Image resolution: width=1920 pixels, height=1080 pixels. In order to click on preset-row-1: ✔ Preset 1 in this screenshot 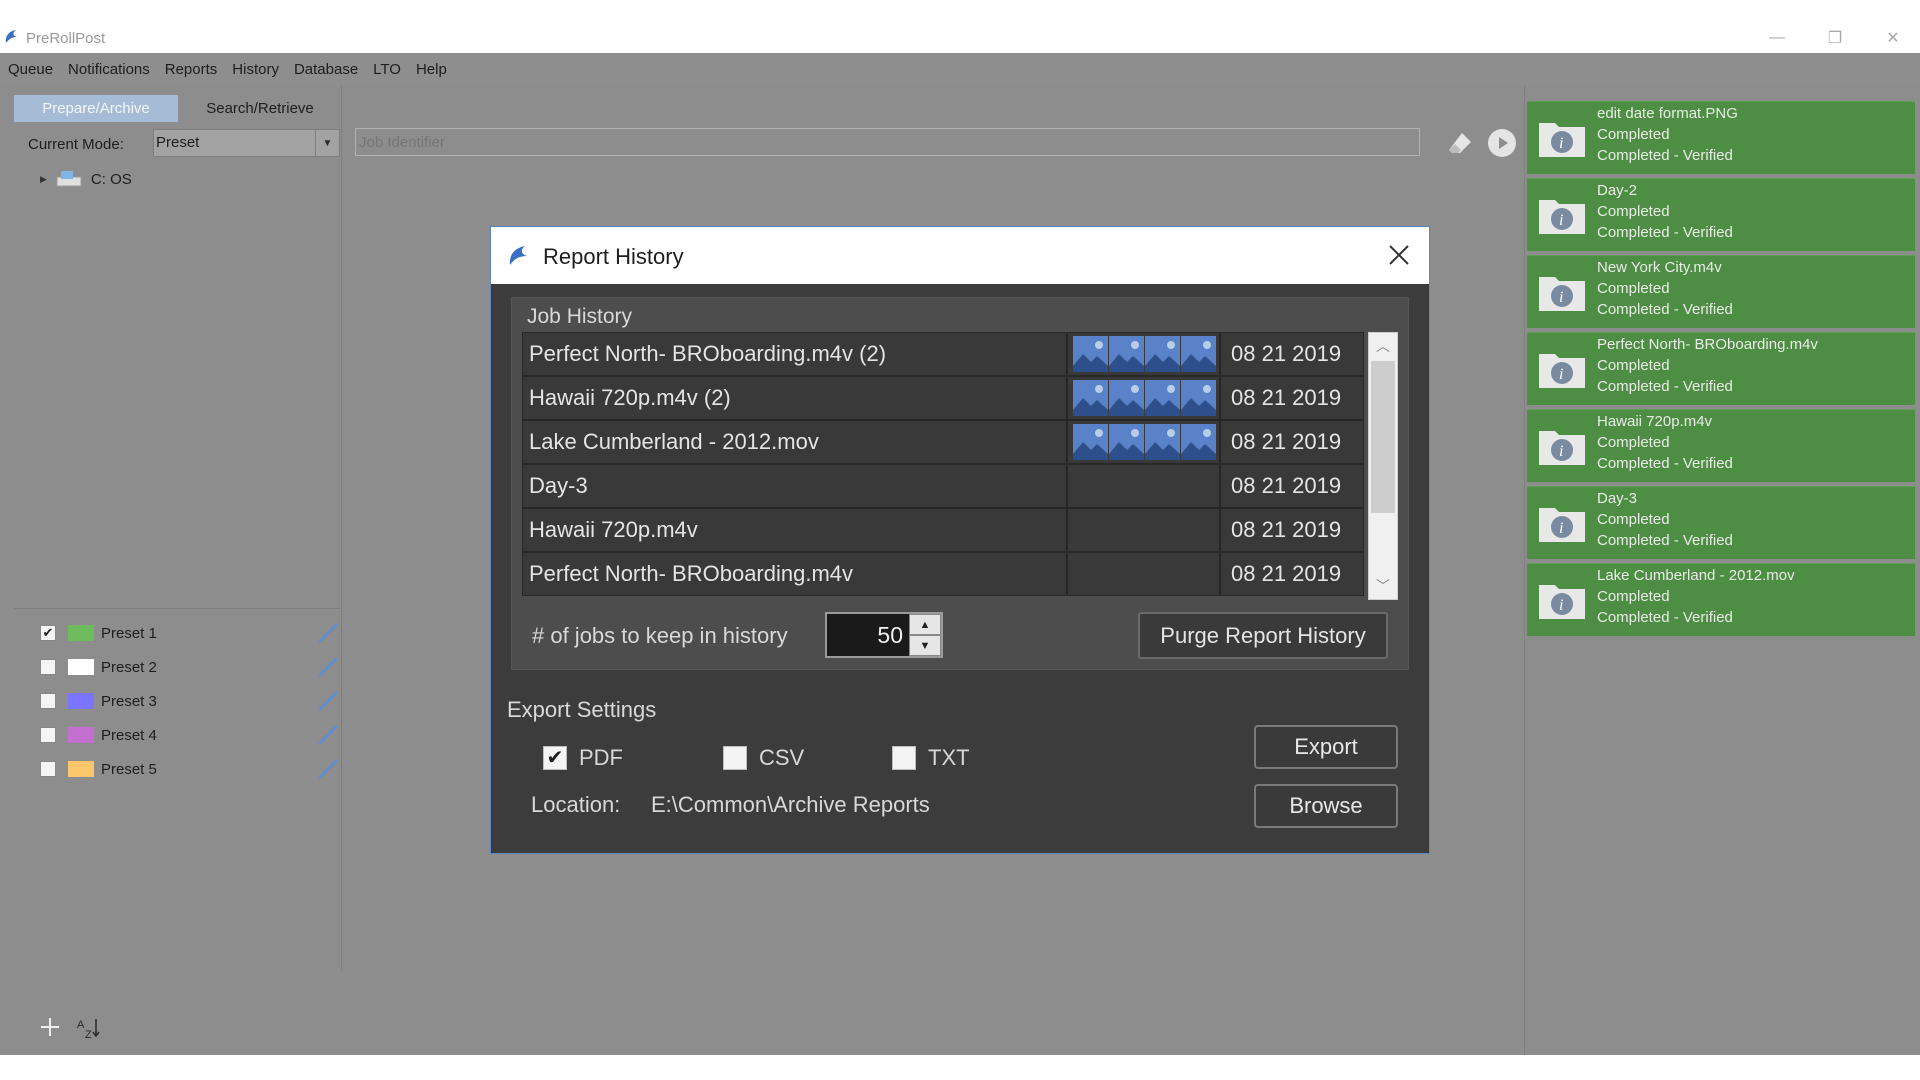, I will do `click(190, 633)`.